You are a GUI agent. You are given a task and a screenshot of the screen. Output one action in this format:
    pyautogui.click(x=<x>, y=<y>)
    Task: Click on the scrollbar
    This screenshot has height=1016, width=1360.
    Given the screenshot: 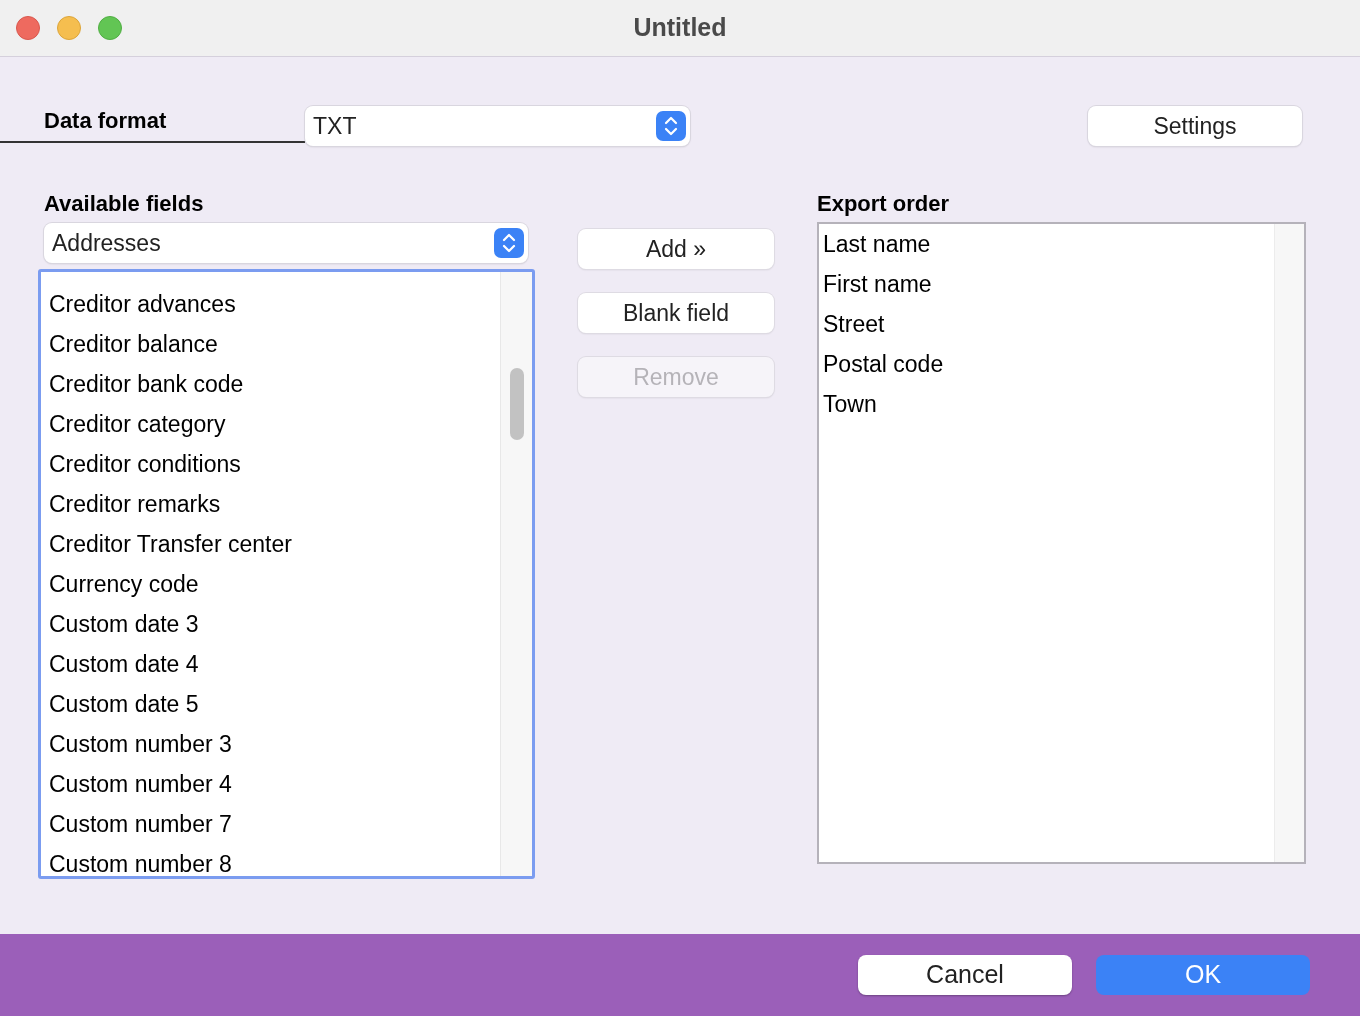 What is the action you would take?
    pyautogui.click(x=516, y=574)
    